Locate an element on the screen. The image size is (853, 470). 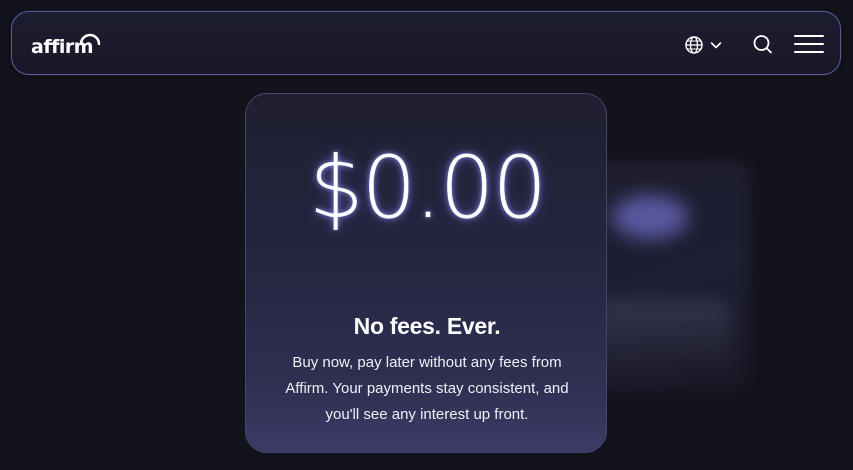
background-glow is located at coordinates (650, 217).